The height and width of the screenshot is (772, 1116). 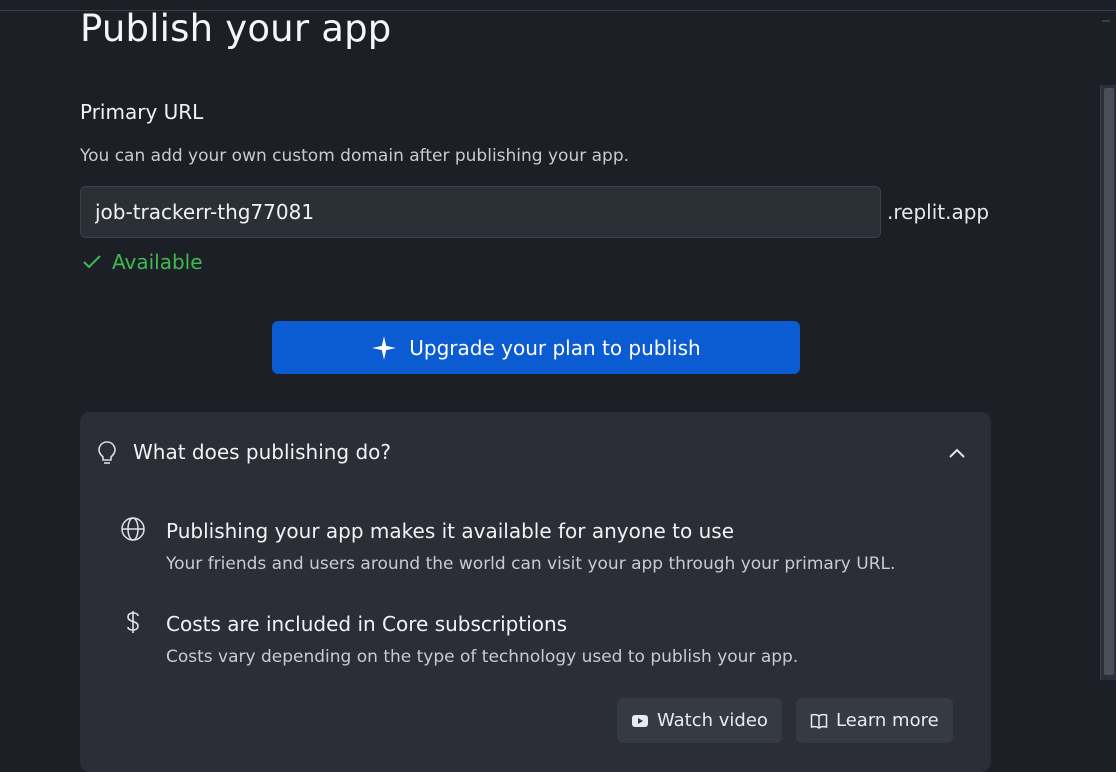 What do you see at coordinates (384, 347) in the screenshot?
I see `sparkle-icon` at bounding box center [384, 347].